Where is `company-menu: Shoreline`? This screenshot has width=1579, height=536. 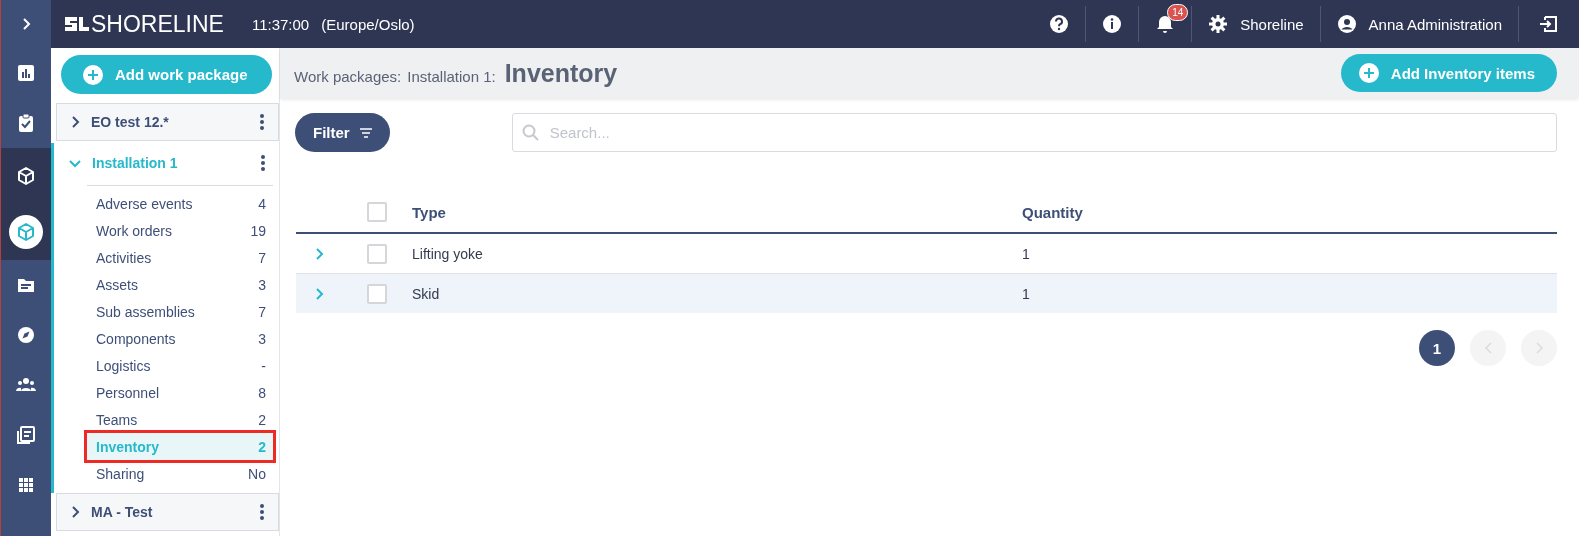
company-menu: Shoreline is located at coordinates (1255, 24).